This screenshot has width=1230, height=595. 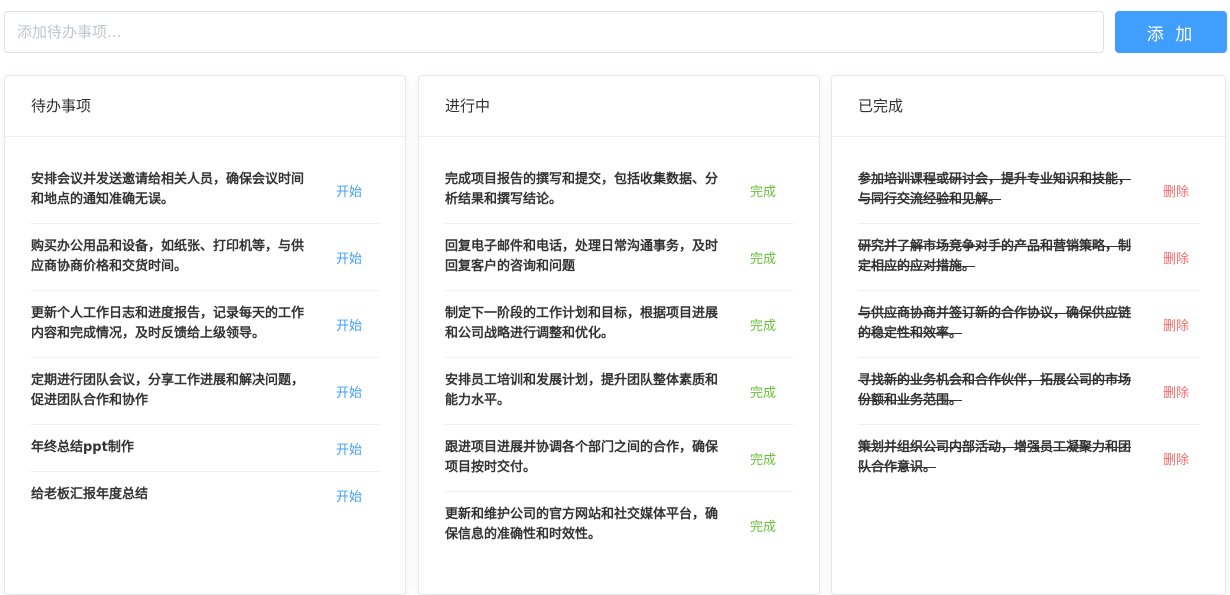 I want to click on task-text: 跟进项目进展并协调各个部门之间的合作，确保项目按时交付。, so click(x=582, y=457).